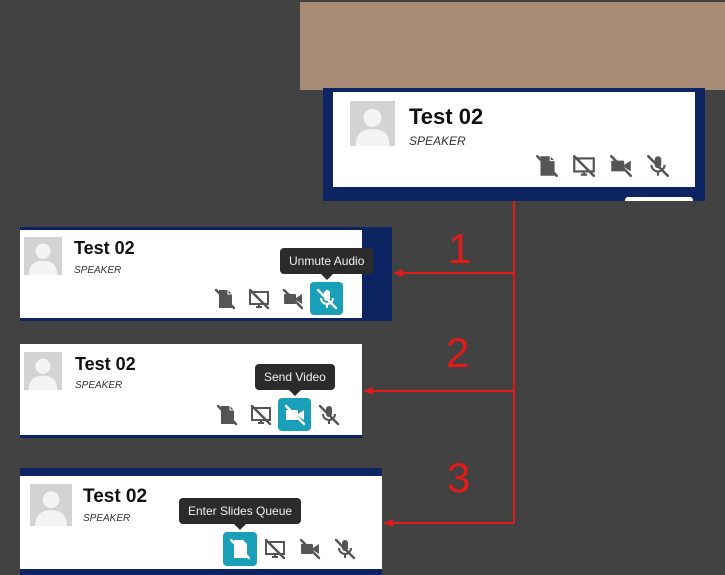 Image resolution: width=725 pixels, height=575 pixels. I want to click on step-number-1: 1, so click(460, 248).